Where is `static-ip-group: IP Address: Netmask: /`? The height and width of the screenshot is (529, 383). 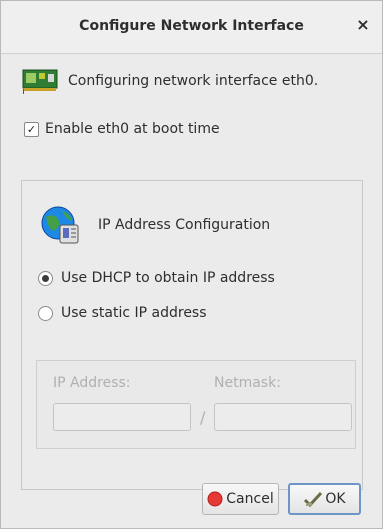 static-ip-group: IP Address: Netmask: / is located at coordinates (196, 404).